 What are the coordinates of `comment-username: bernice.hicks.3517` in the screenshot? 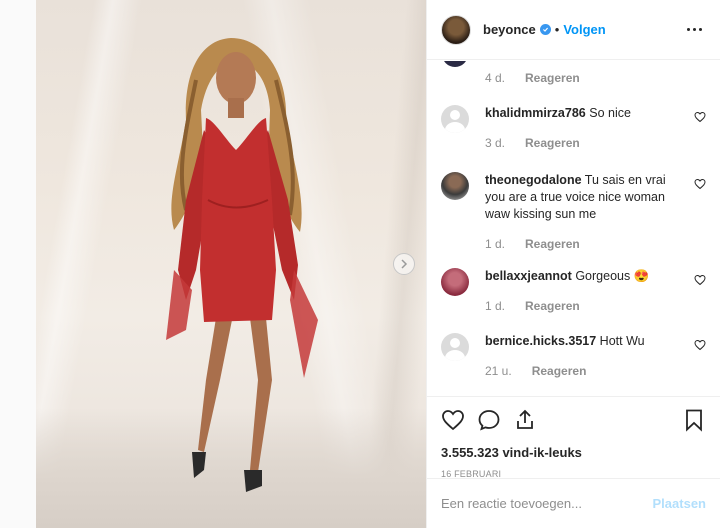 It's located at (540, 341).